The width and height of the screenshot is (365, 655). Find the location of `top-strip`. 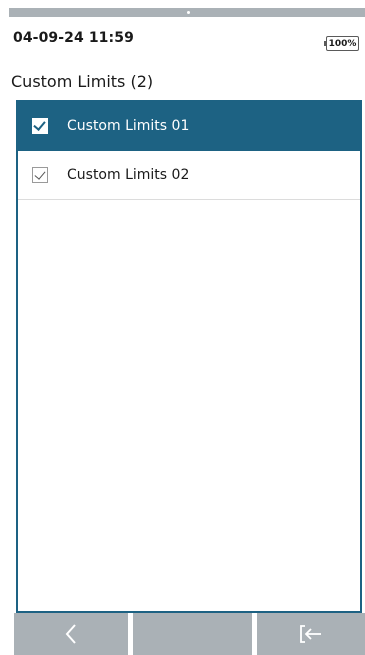

top-strip is located at coordinates (187, 12).